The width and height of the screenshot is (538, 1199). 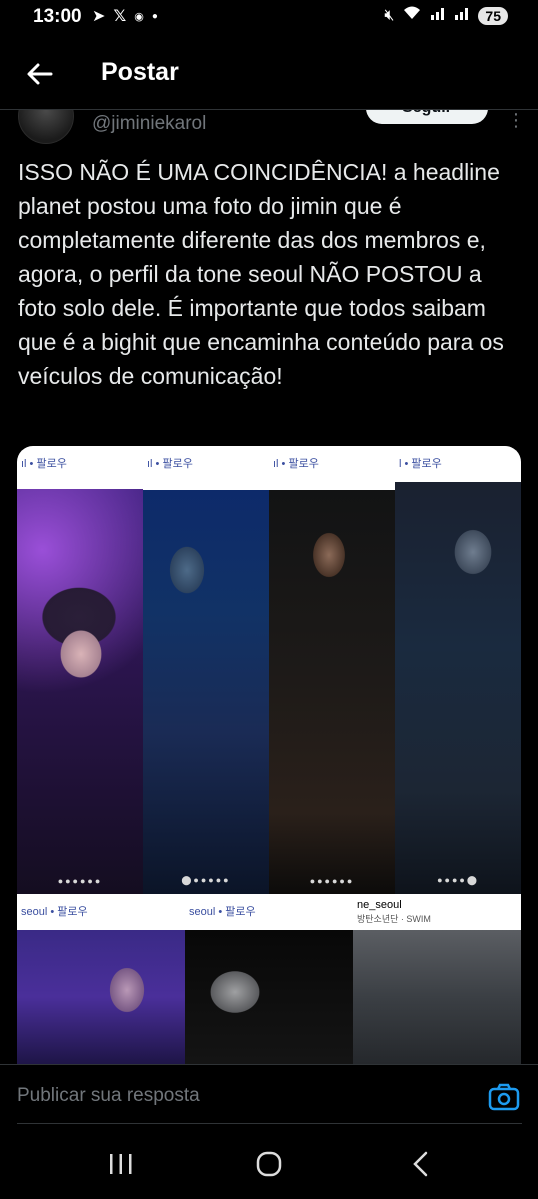 I want to click on system-nav-bar, so click(x=269, y=1166).